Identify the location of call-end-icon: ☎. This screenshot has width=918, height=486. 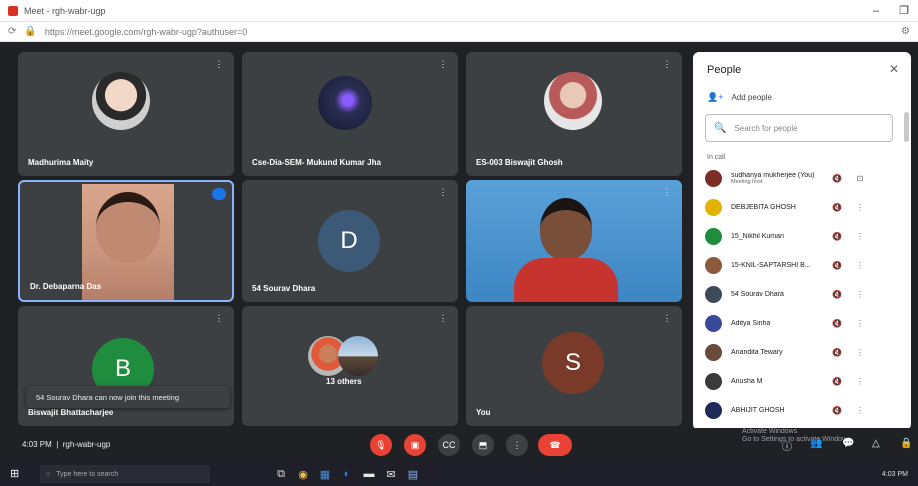
(555, 445).